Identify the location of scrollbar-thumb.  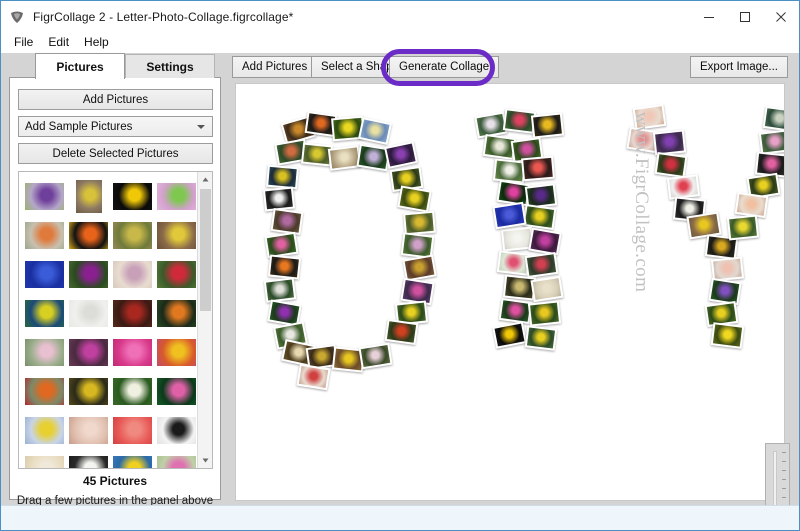
(205, 250).